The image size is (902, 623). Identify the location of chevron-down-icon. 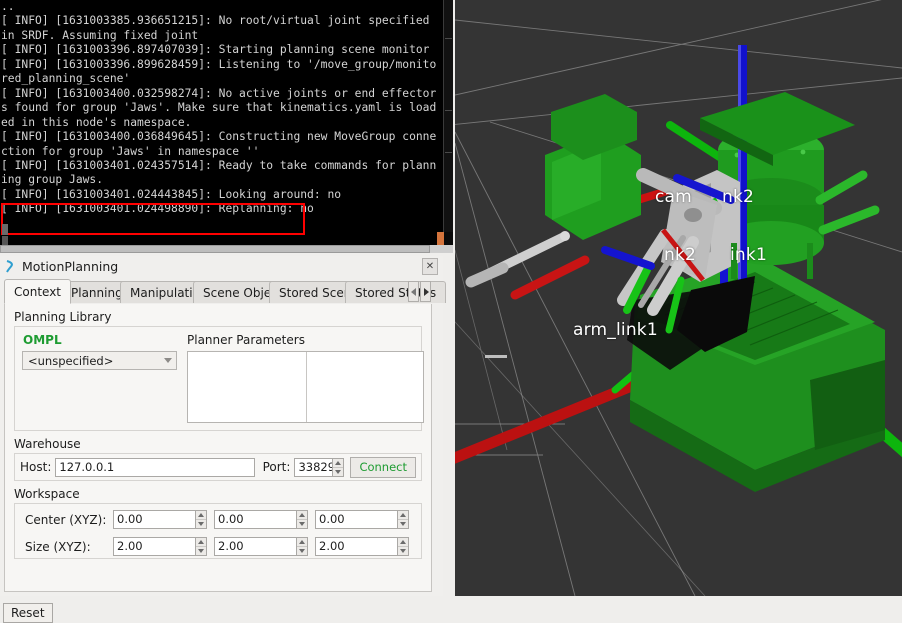
(168, 360).